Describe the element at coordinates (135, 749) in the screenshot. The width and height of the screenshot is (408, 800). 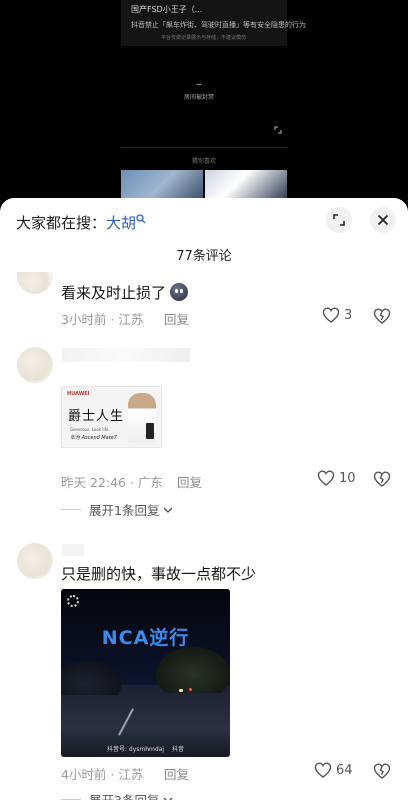
I see `watermark-left: 抖音号: dysmhmdaj` at that location.